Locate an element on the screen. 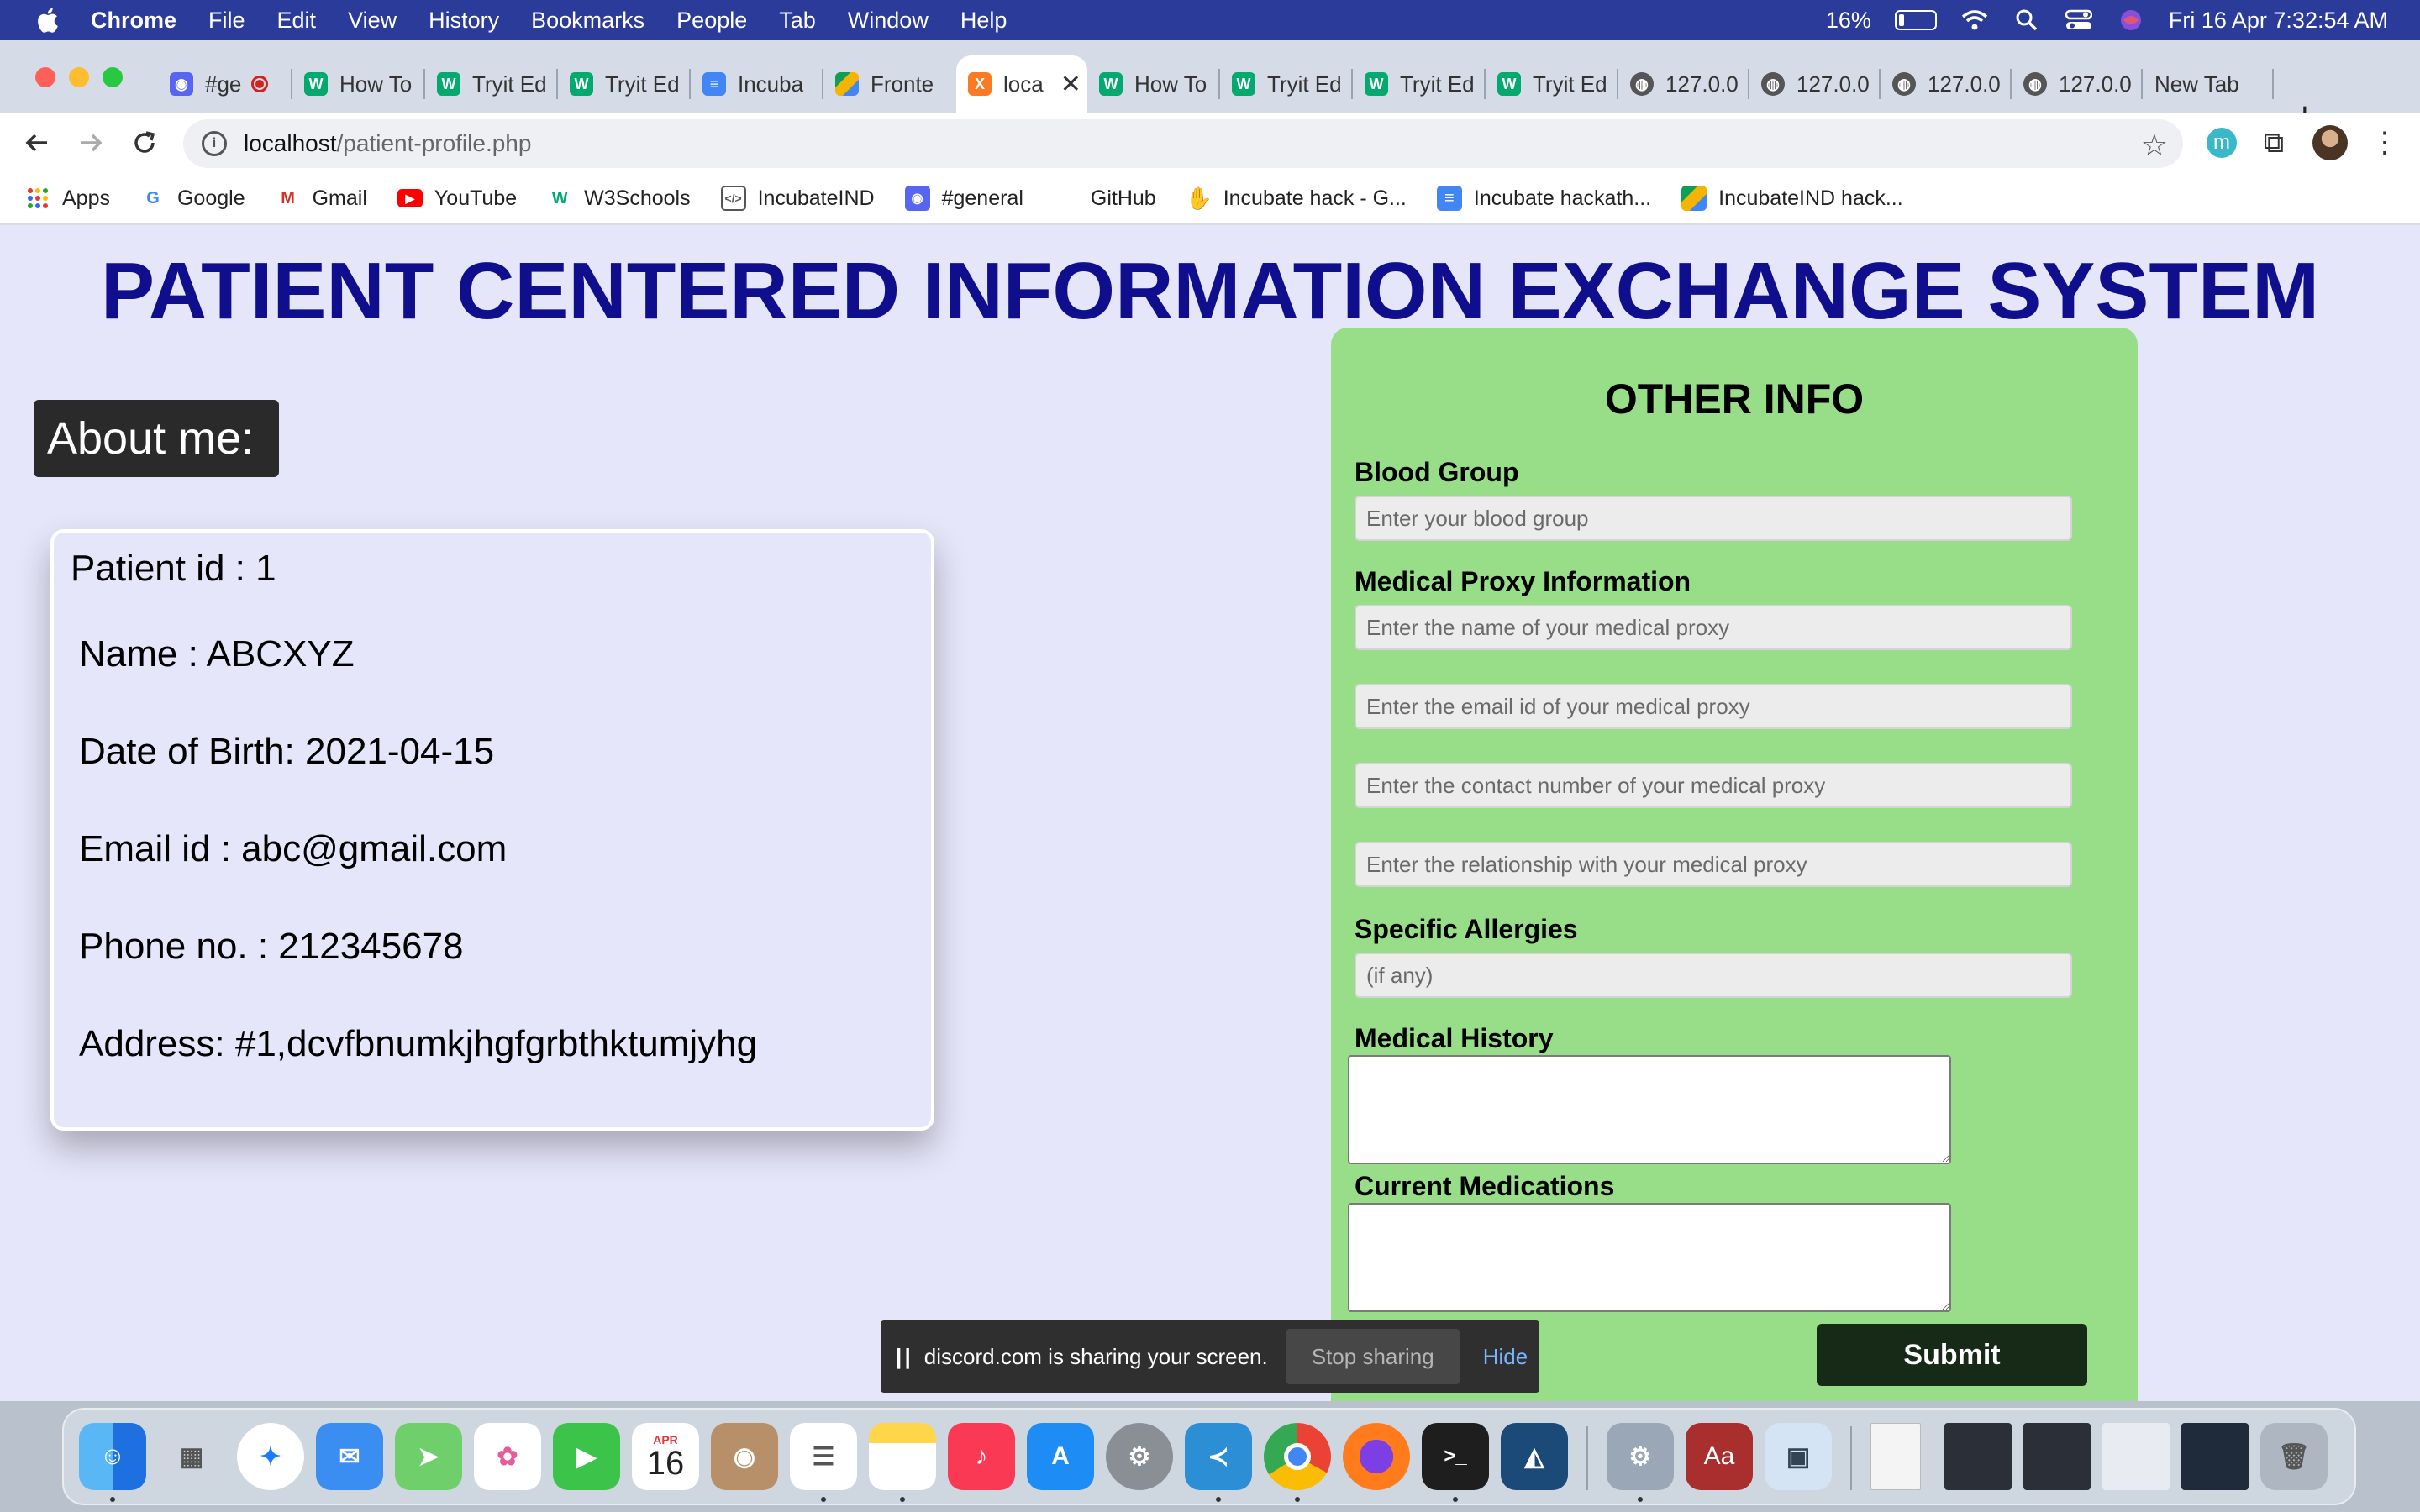 The width and height of the screenshot is (2420, 1512). extensions-puzzle-icon: ⧉ is located at coordinates (2274, 143).